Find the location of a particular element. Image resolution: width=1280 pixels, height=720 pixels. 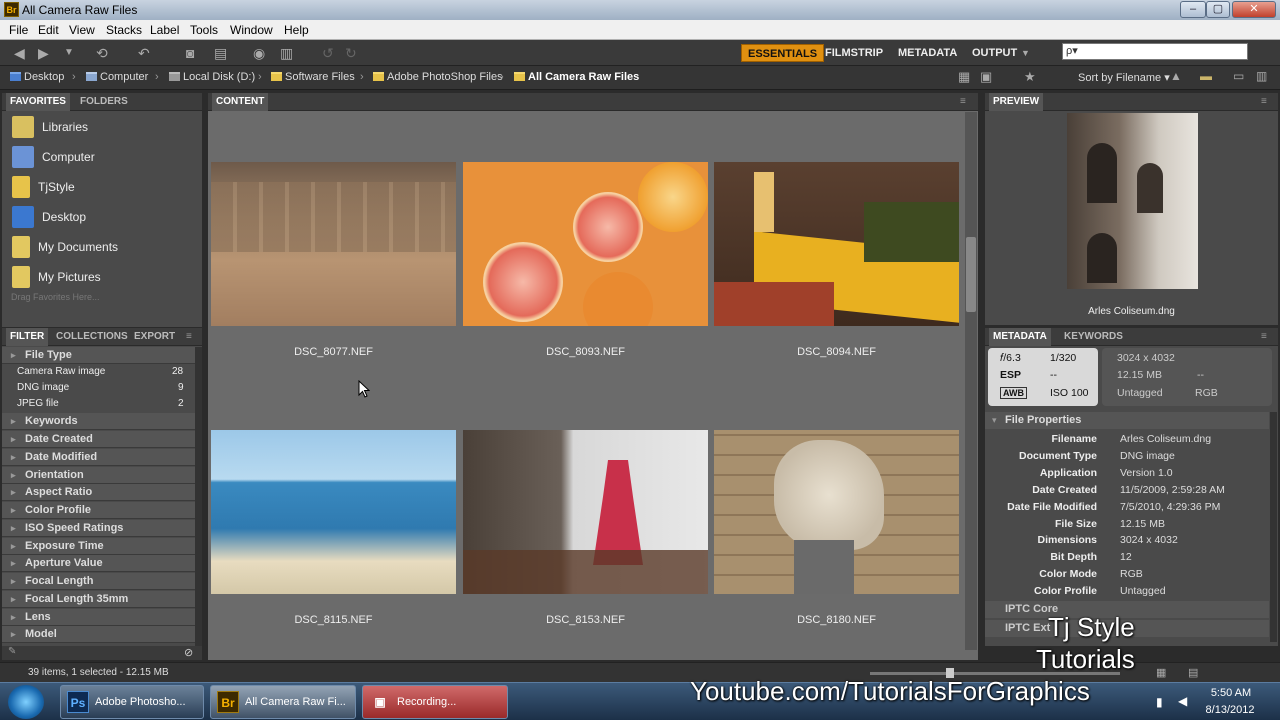

filter-exposure-time: Exposure Time is located at coordinates (98, 546).